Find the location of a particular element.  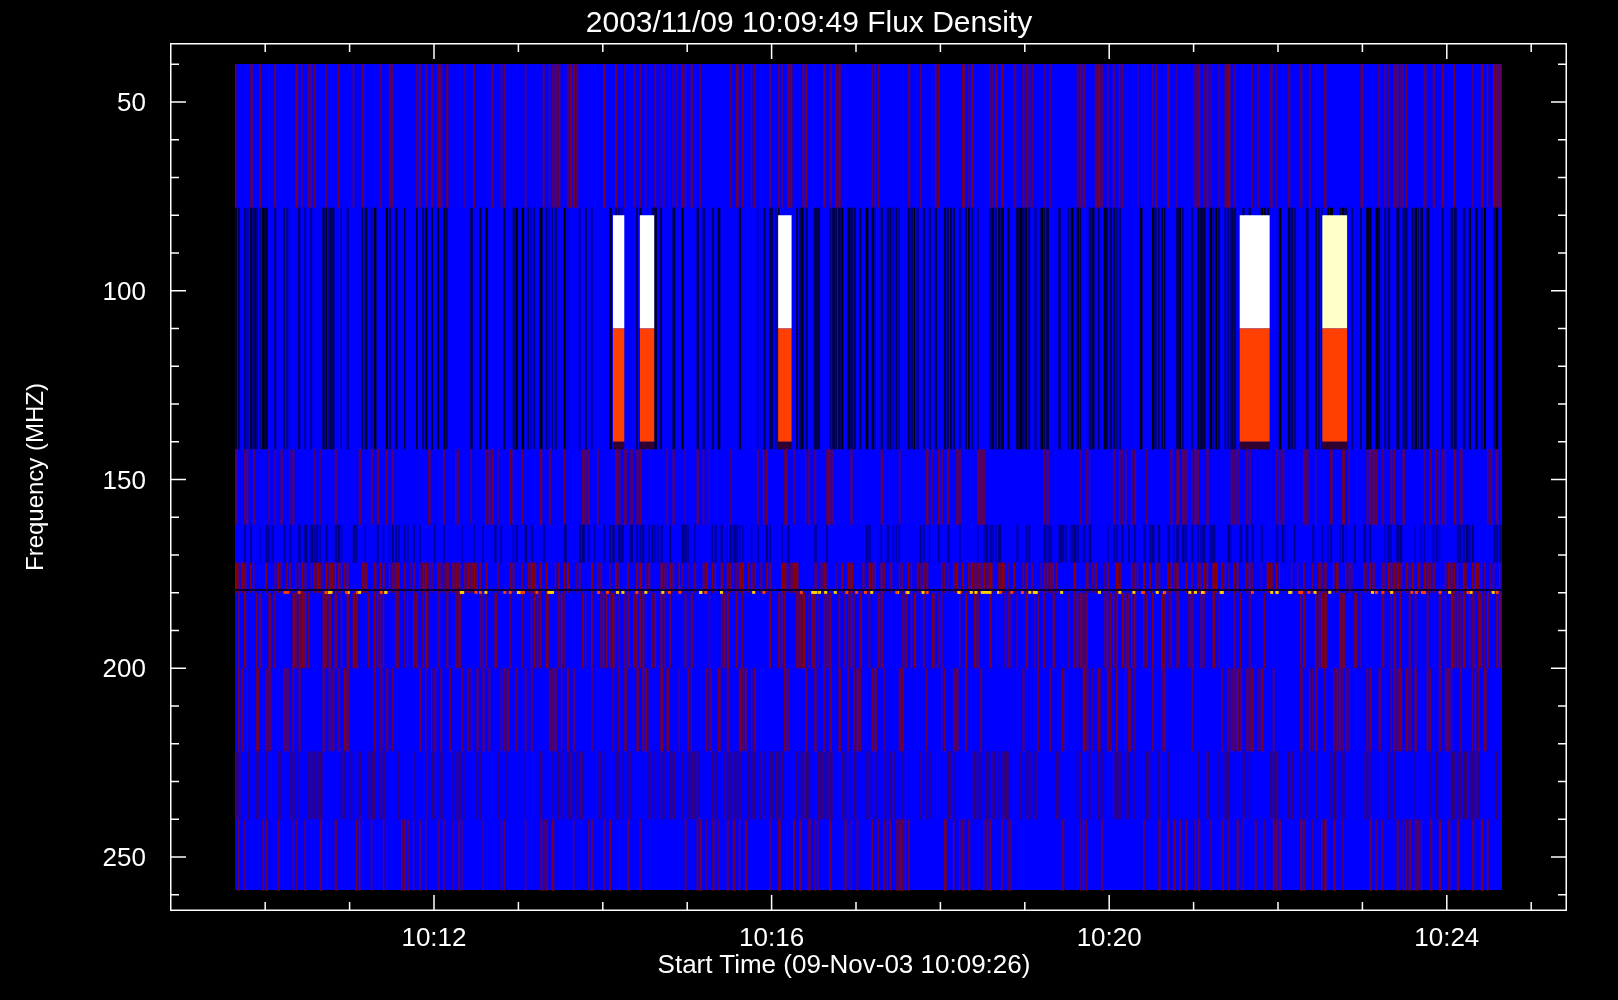

y-tick-label: 200 is located at coordinates (124, 668).